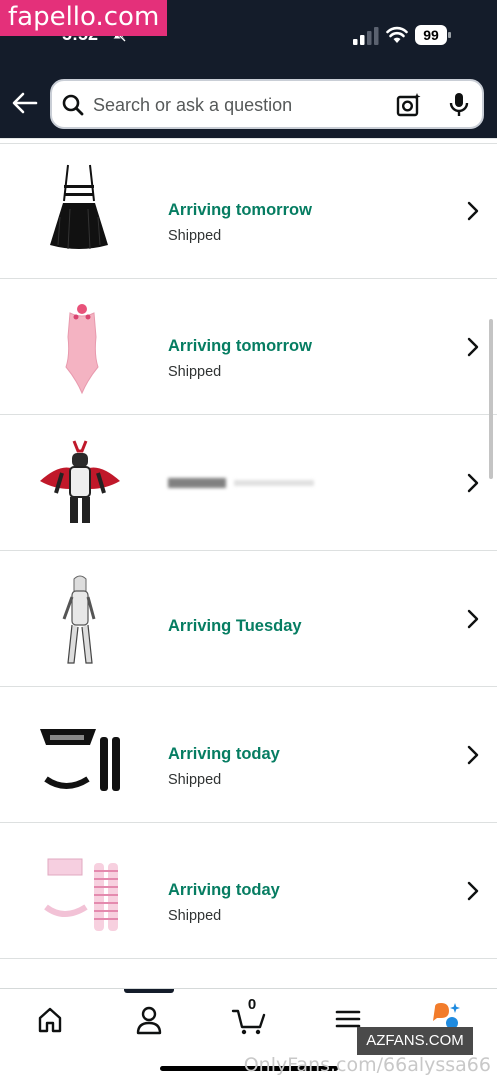  What do you see at coordinates (149, 1019) in the screenshot?
I see `account-icon` at bounding box center [149, 1019].